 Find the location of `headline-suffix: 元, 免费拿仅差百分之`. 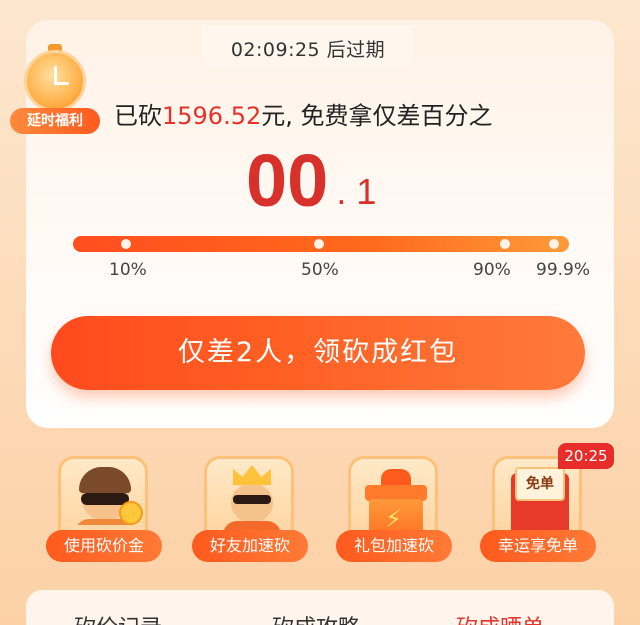

headline-suffix: 元, 免费拿仅差百分之 is located at coordinates (377, 116).